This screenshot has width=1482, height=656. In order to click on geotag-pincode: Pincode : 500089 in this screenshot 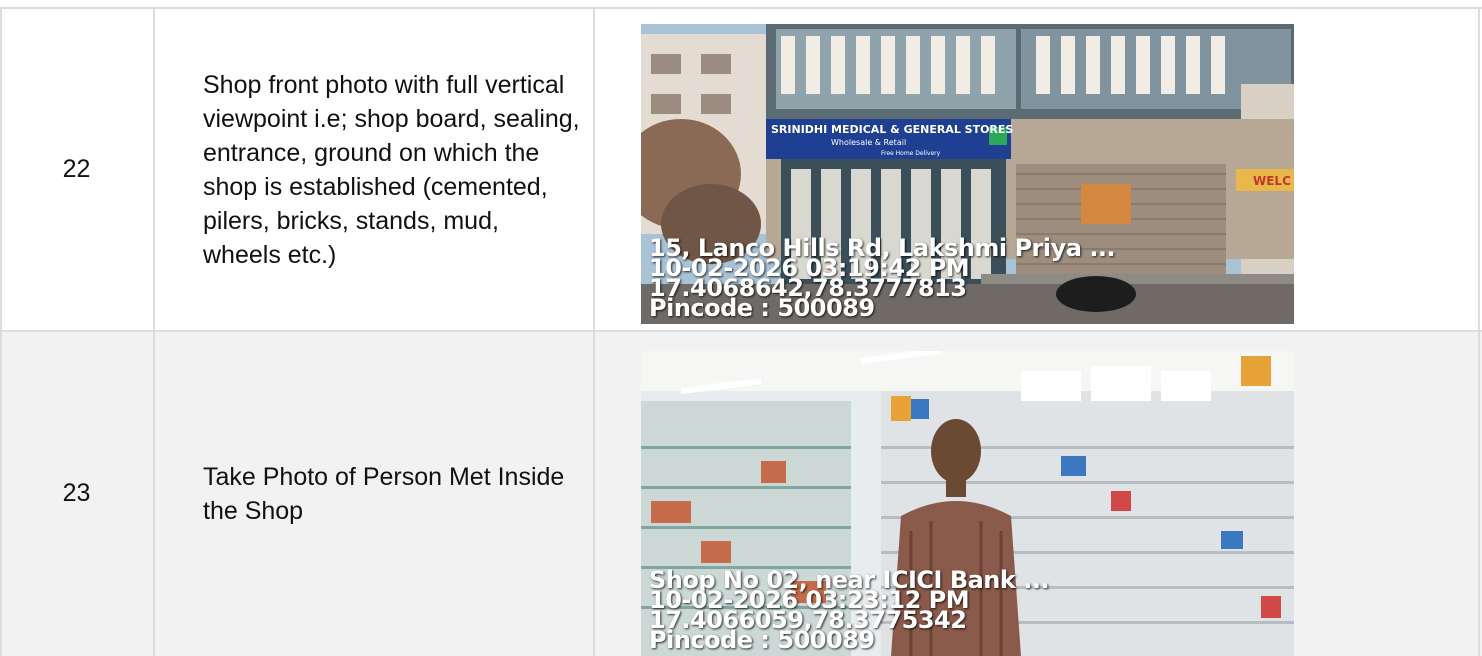, I will do `click(762, 640)`.